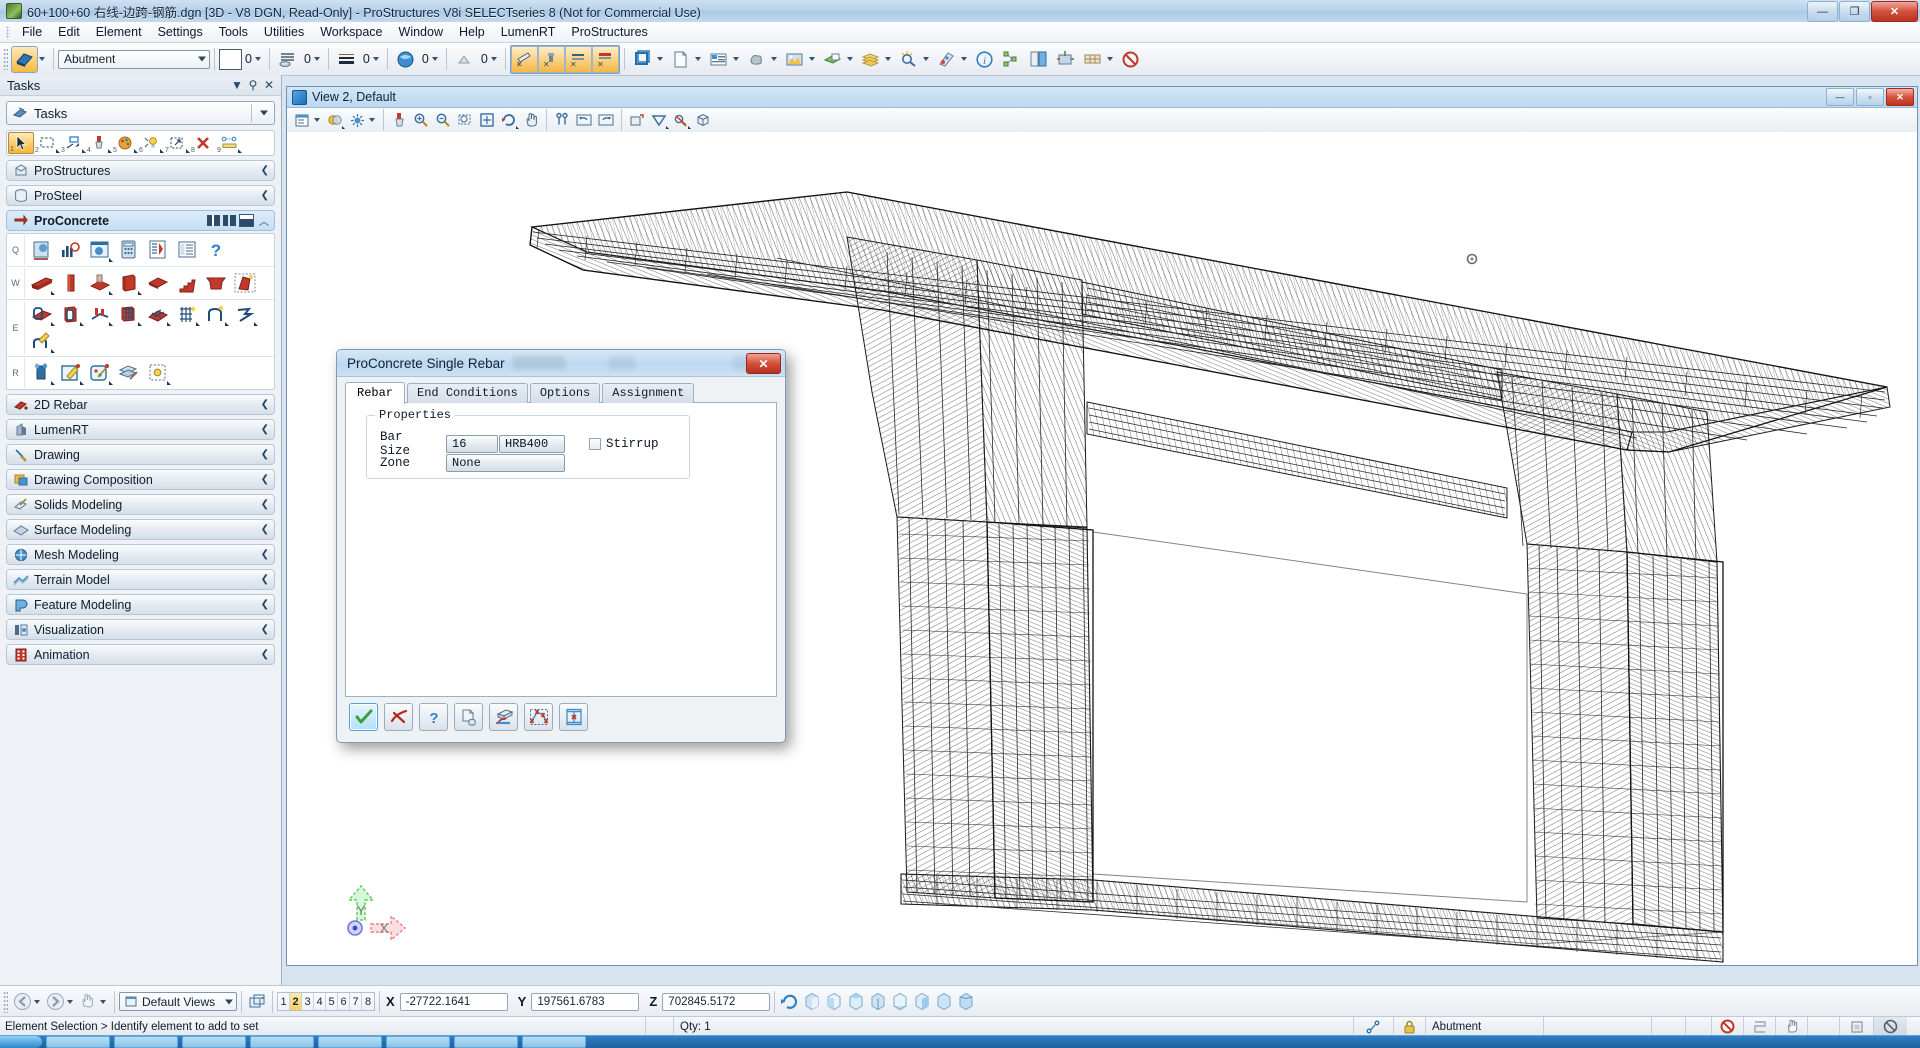 The image size is (1920, 1048). What do you see at coordinates (21, 1042) in the screenshot?
I see `start-button` at bounding box center [21, 1042].